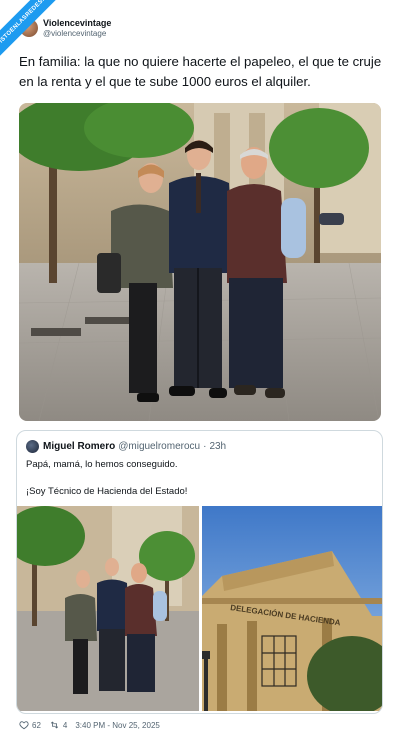  I want to click on tweet-timestamp: 3:40 PM - Nov 25, 2025, so click(117, 725).